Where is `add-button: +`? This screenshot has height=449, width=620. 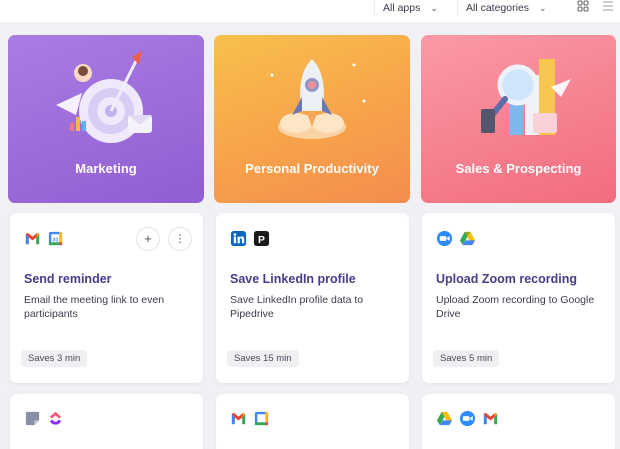
add-button: + is located at coordinates (148, 239).